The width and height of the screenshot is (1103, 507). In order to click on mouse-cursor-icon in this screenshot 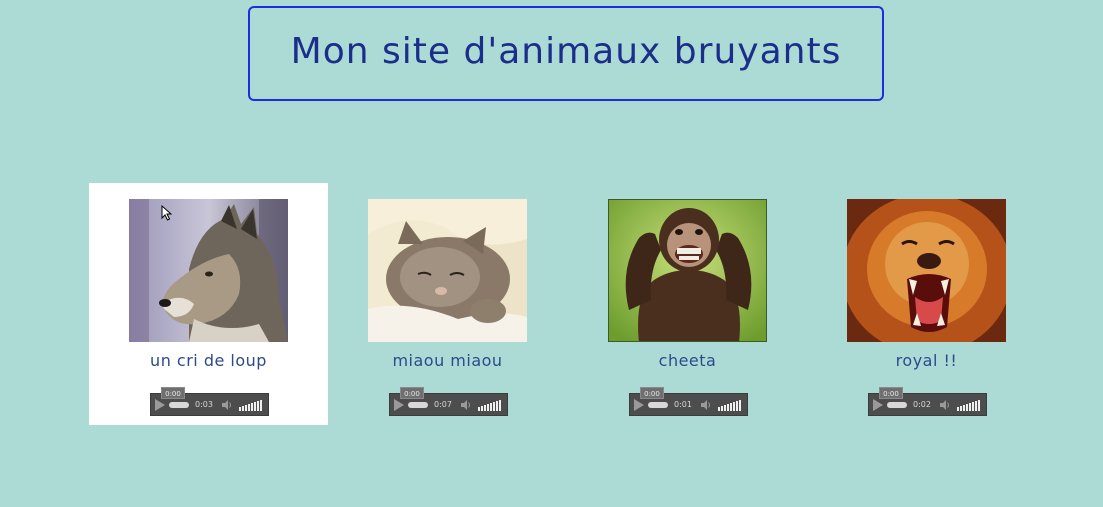, I will do `click(166, 213)`.